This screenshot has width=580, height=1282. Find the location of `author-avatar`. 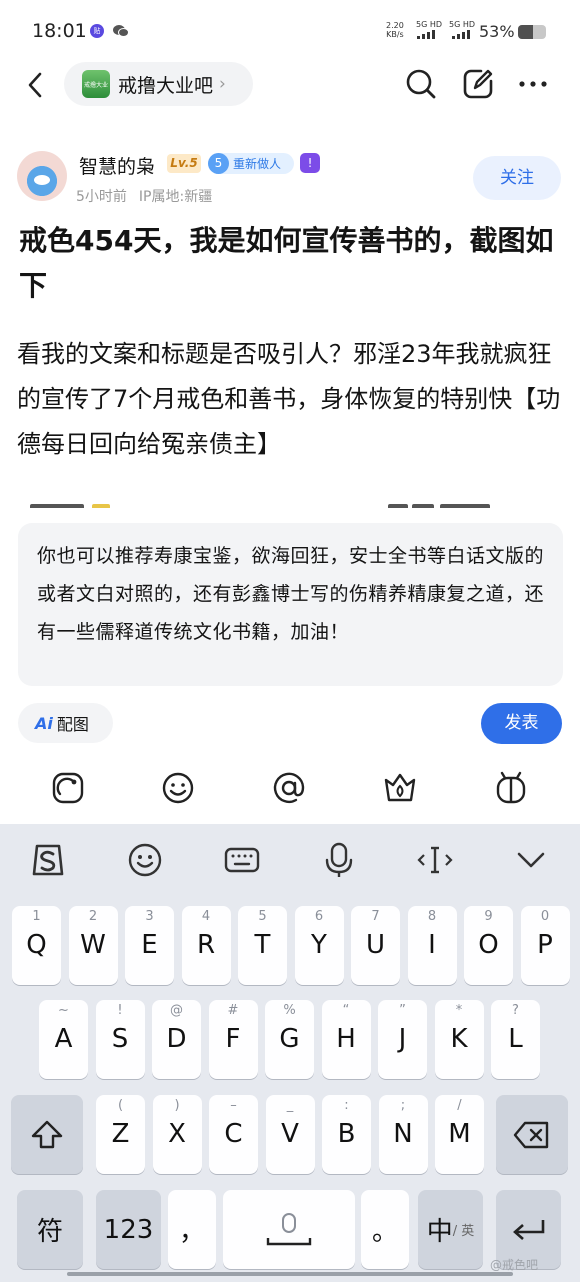

author-avatar is located at coordinates (42, 176).